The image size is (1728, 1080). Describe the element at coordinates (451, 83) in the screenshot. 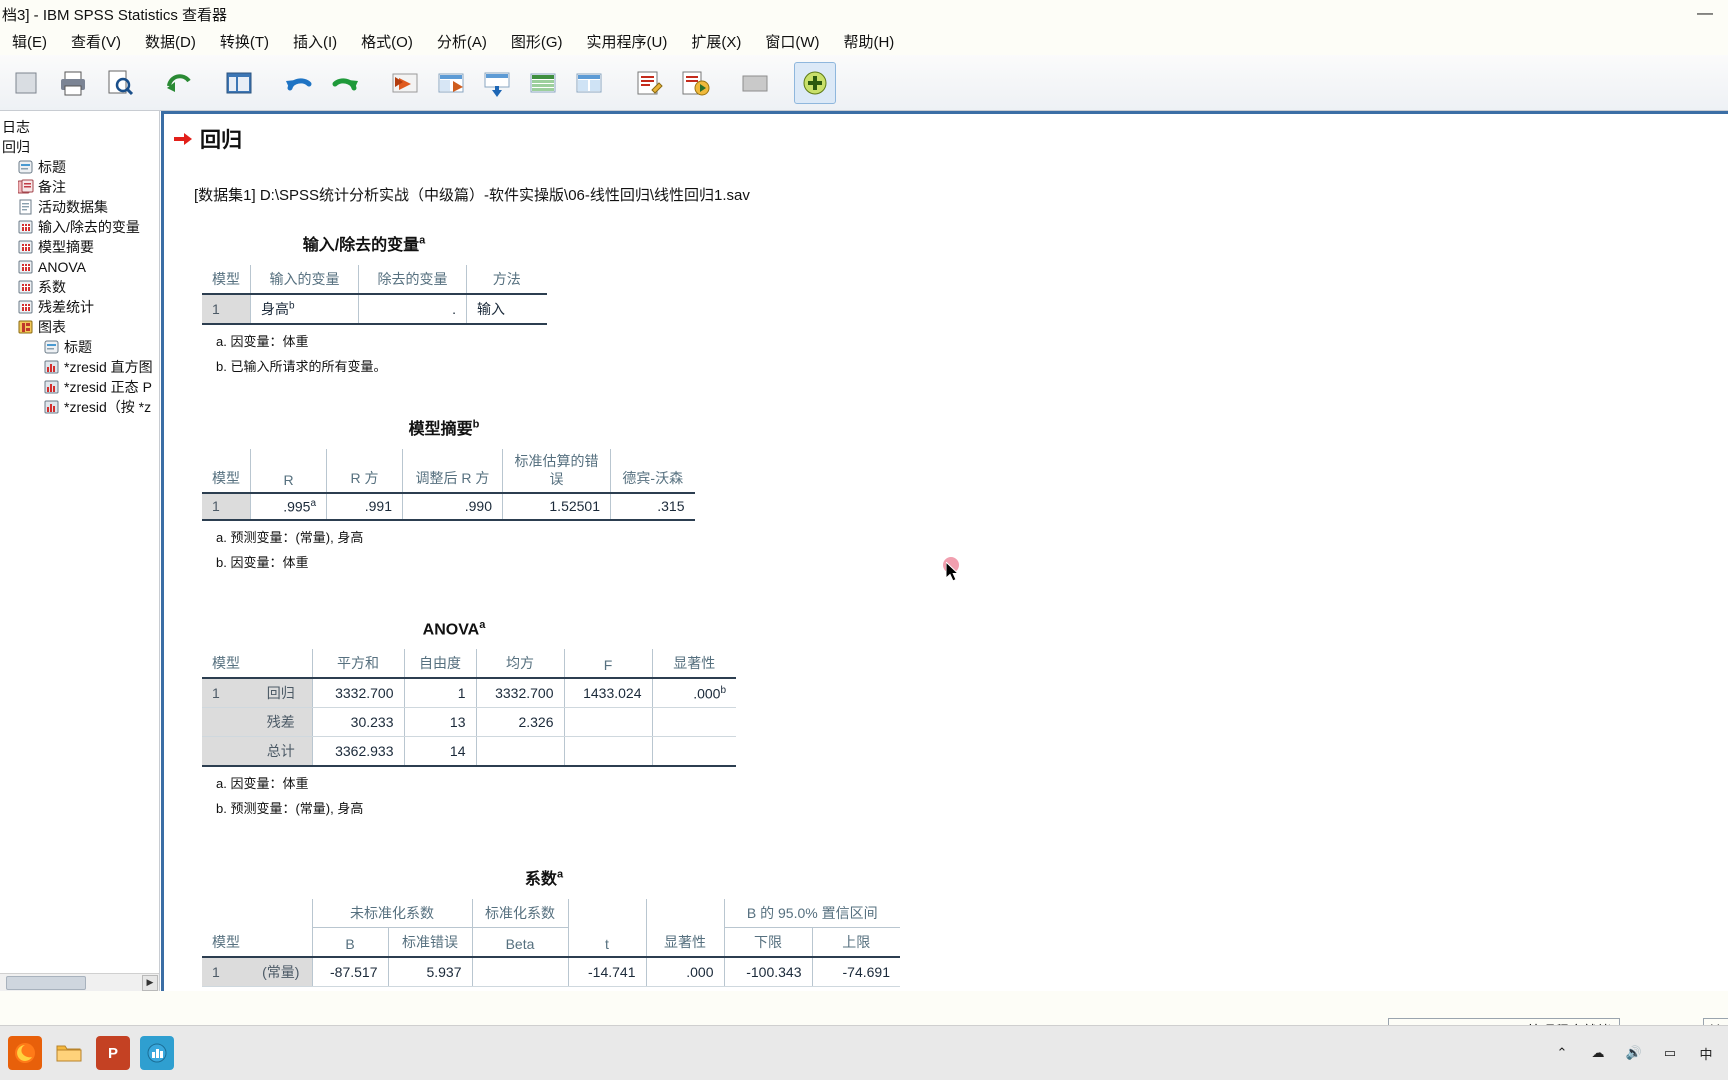

I see `goto-variable-button` at that location.